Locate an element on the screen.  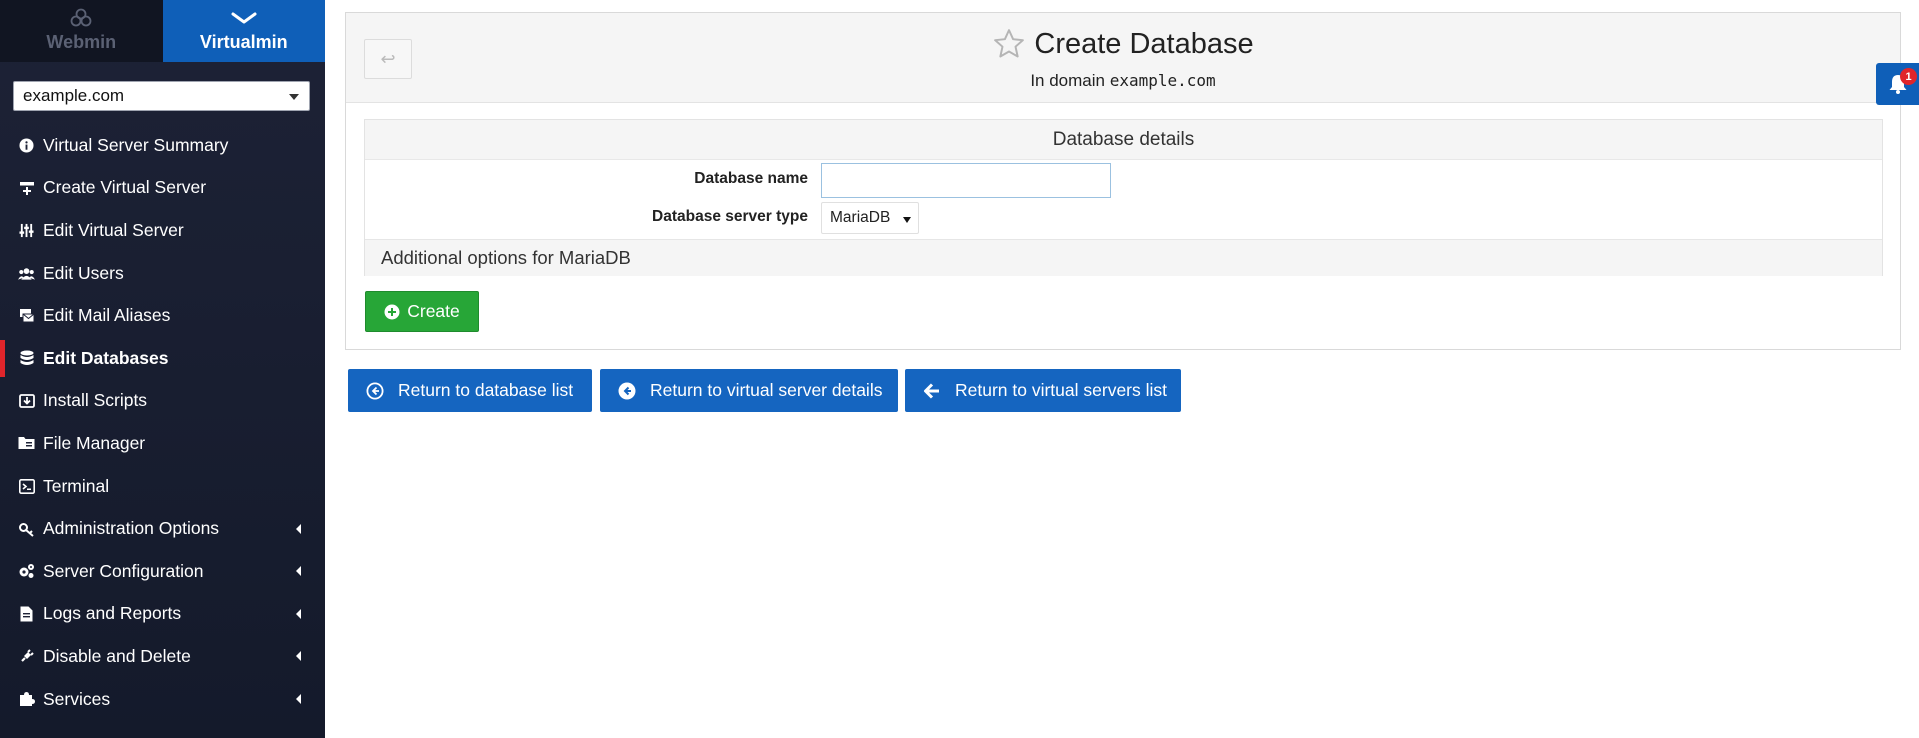
key-icon is located at coordinates (26, 528).